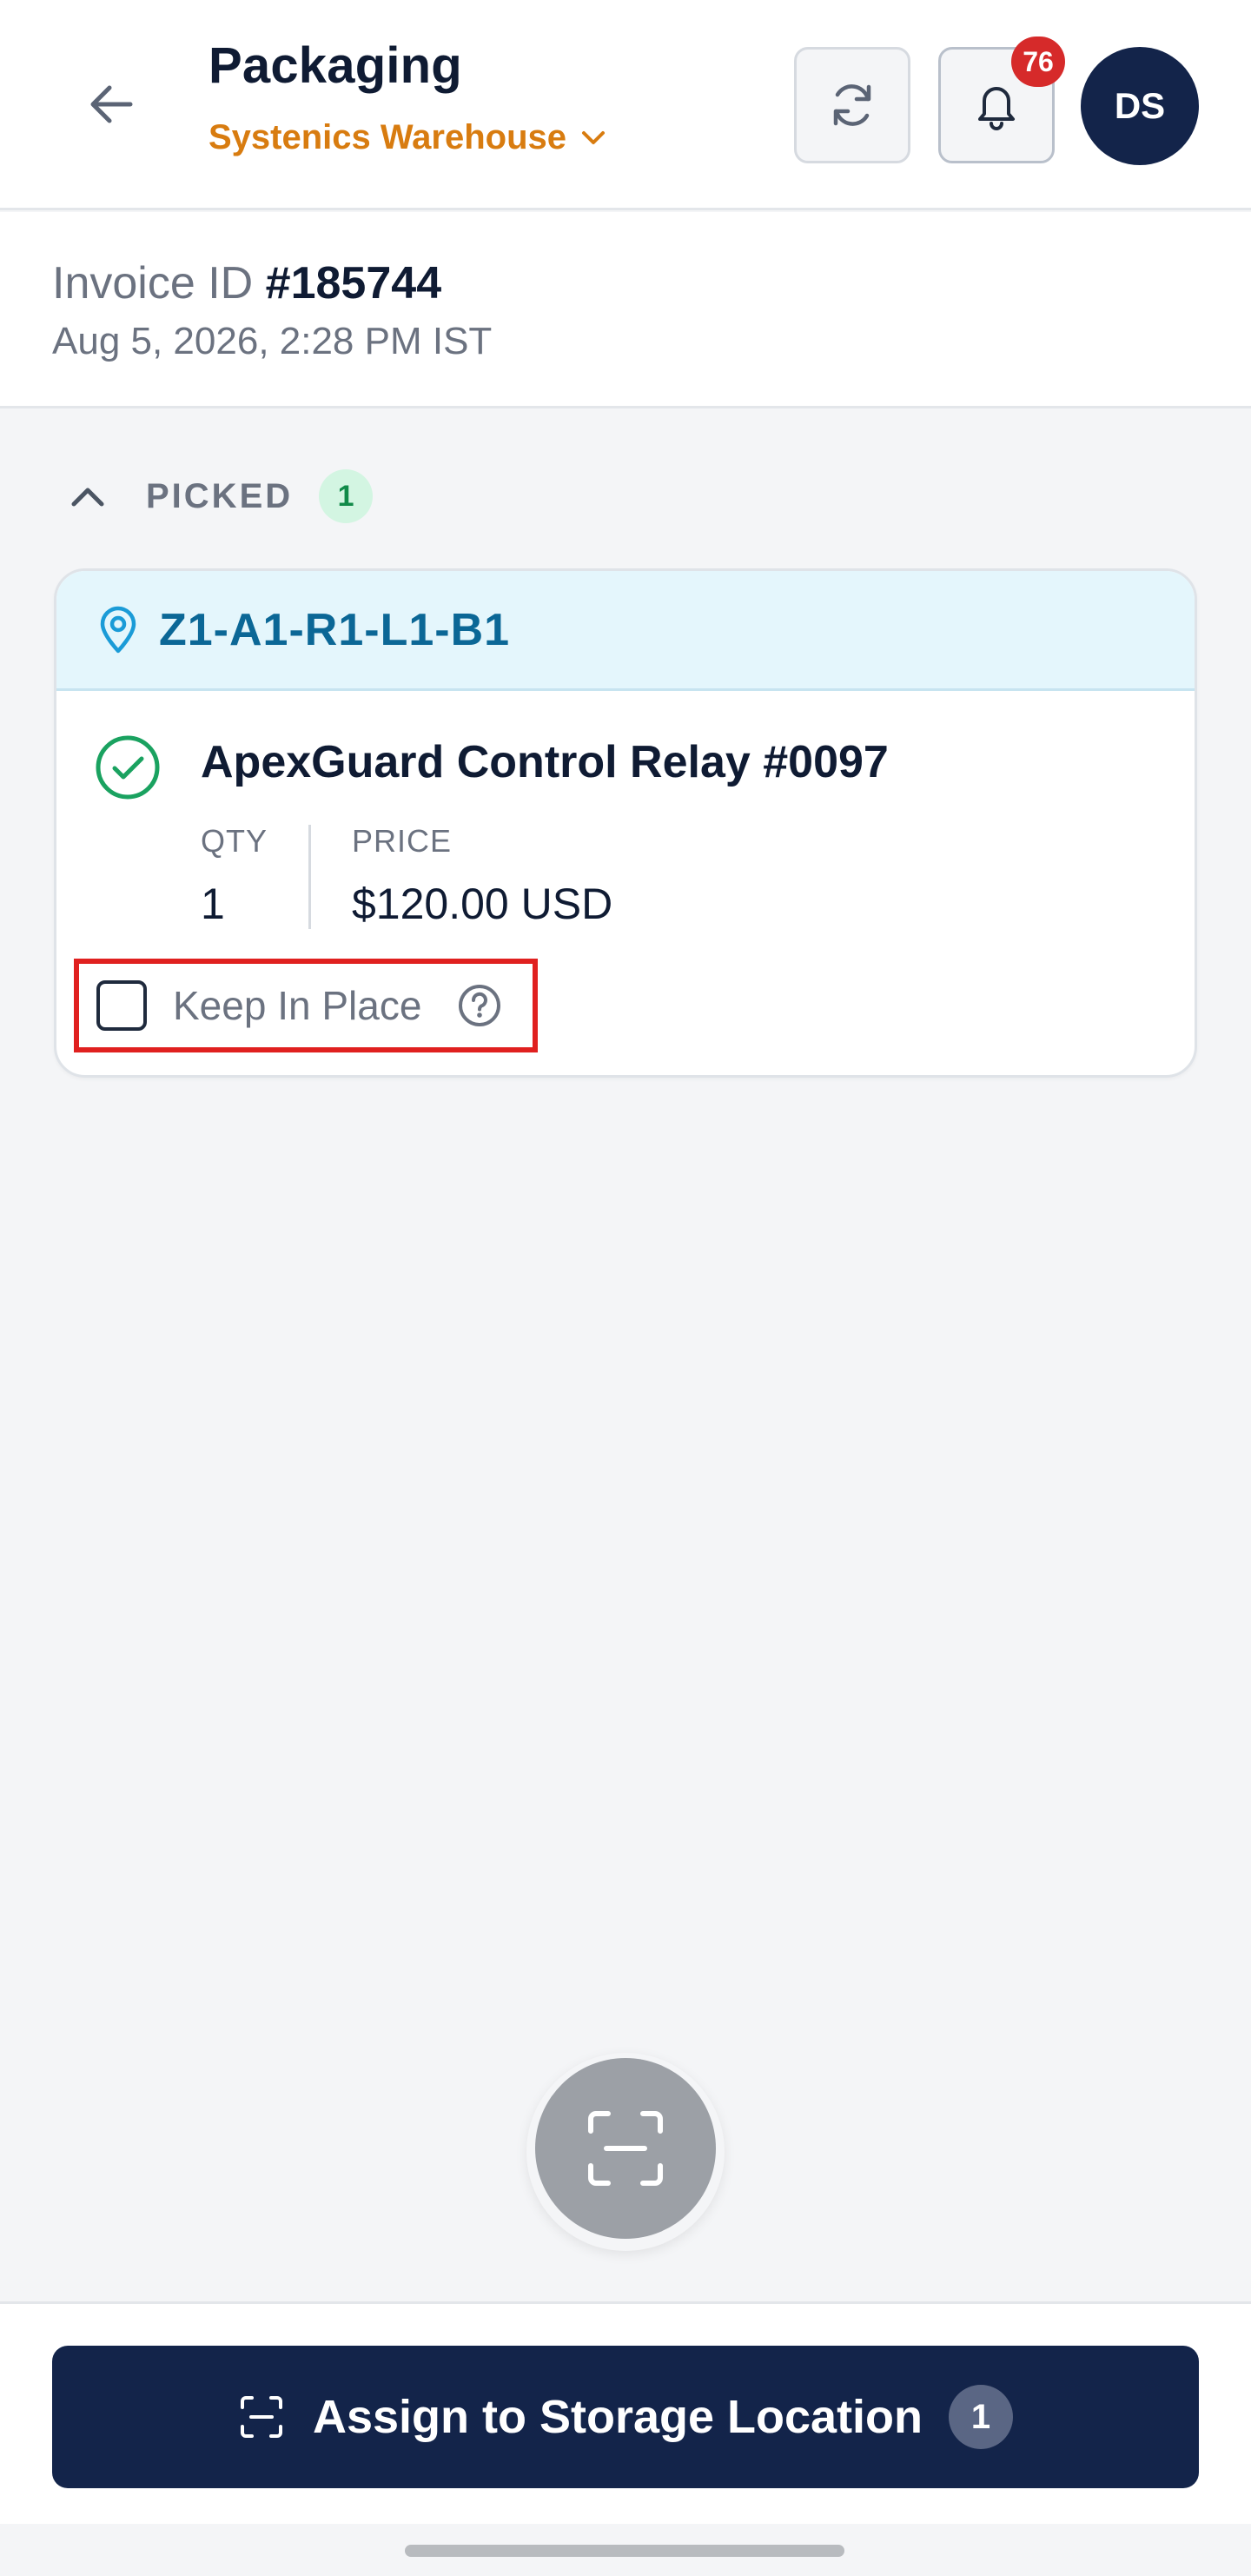 This screenshot has width=1251, height=2576. Describe the element at coordinates (309, 877) in the screenshot. I see `meta-divider` at that location.